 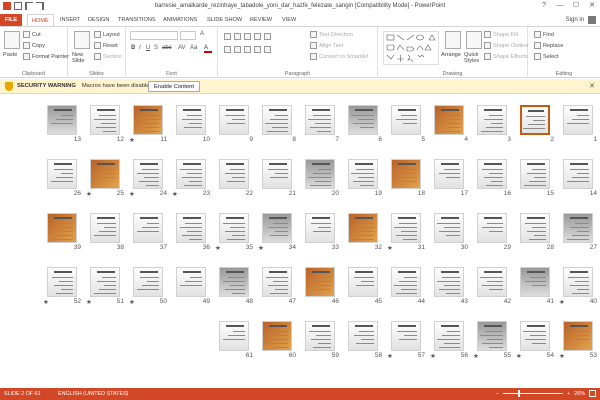 I want to click on slide-thumbnail-item: 54 ★, so click(x=533, y=337).